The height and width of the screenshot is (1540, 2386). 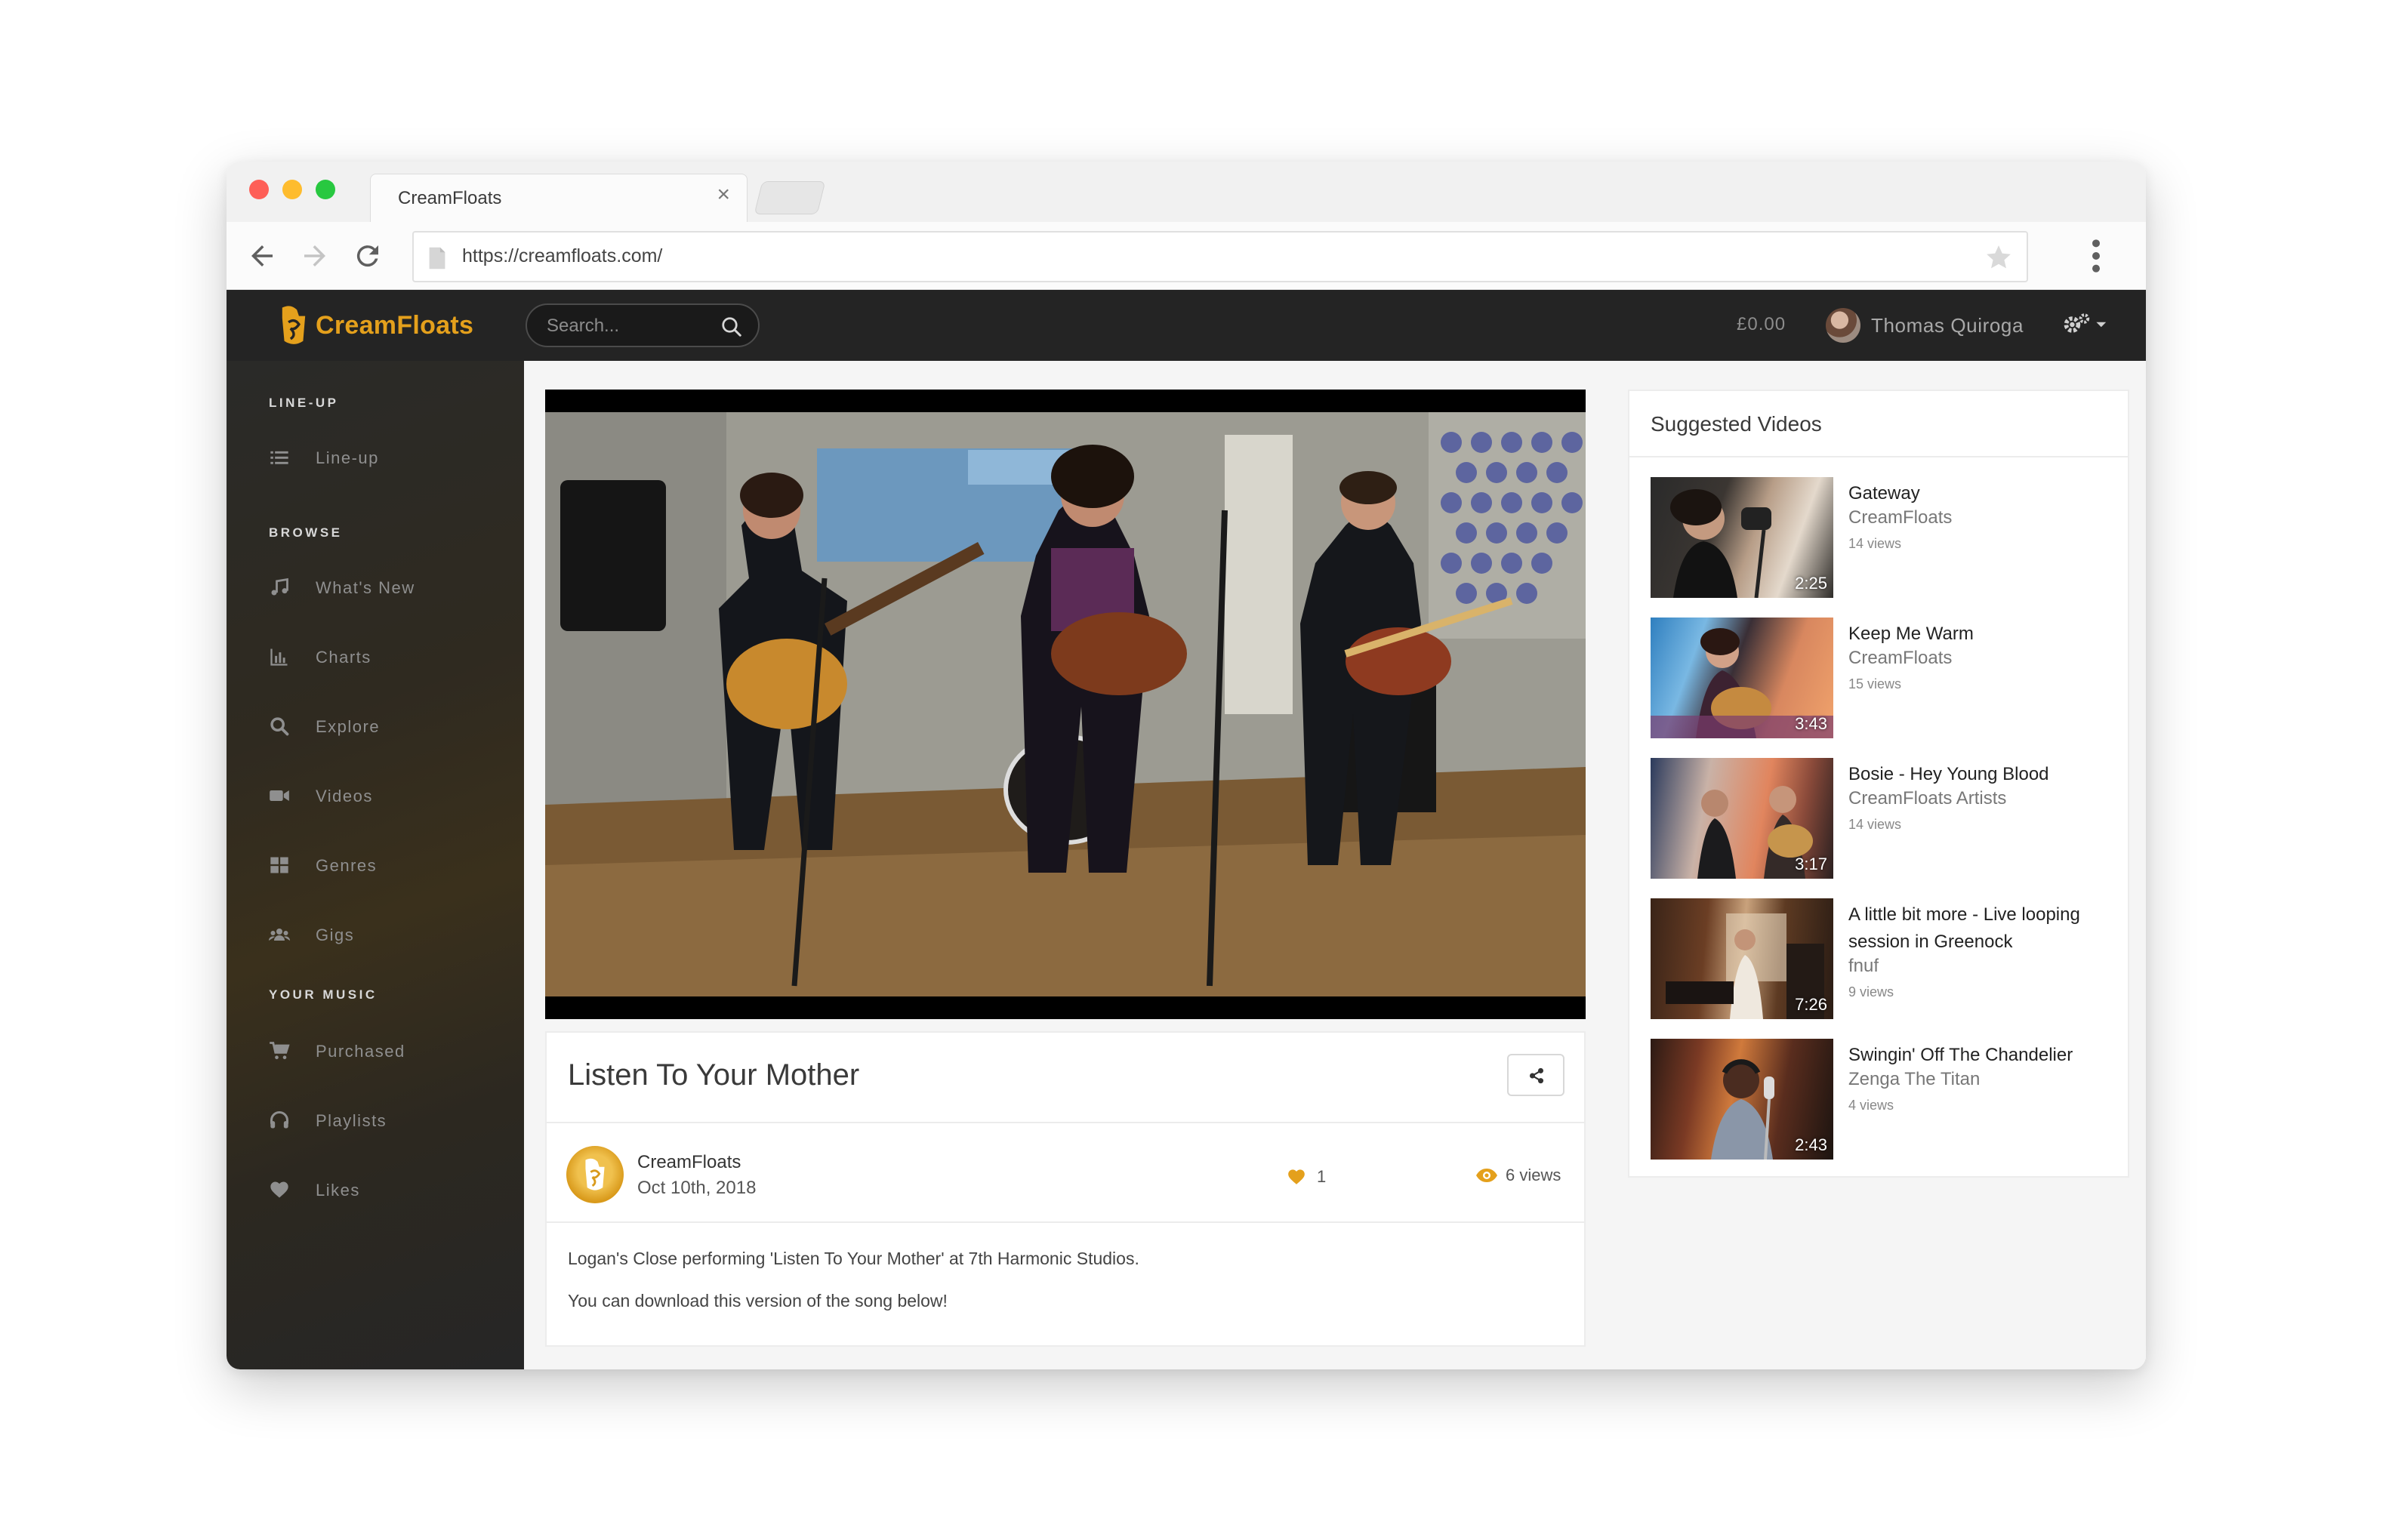 What do you see at coordinates (1742, 959) in the screenshot?
I see `video-thumbnail: 7:26` at bounding box center [1742, 959].